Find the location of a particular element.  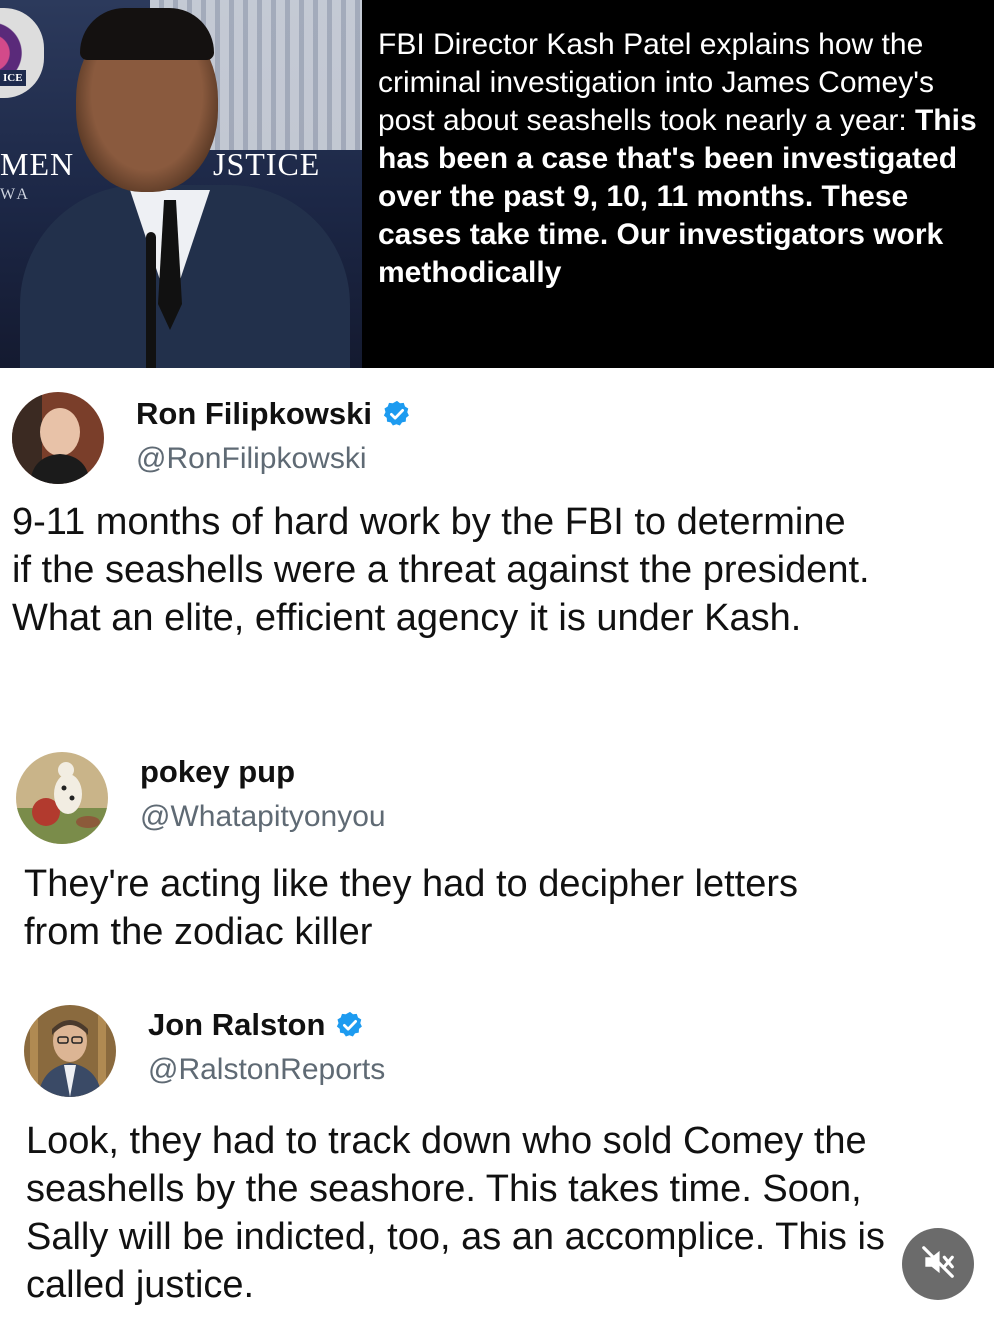

display-name-row: Ron Filipkowski is located at coordinates (274, 414).